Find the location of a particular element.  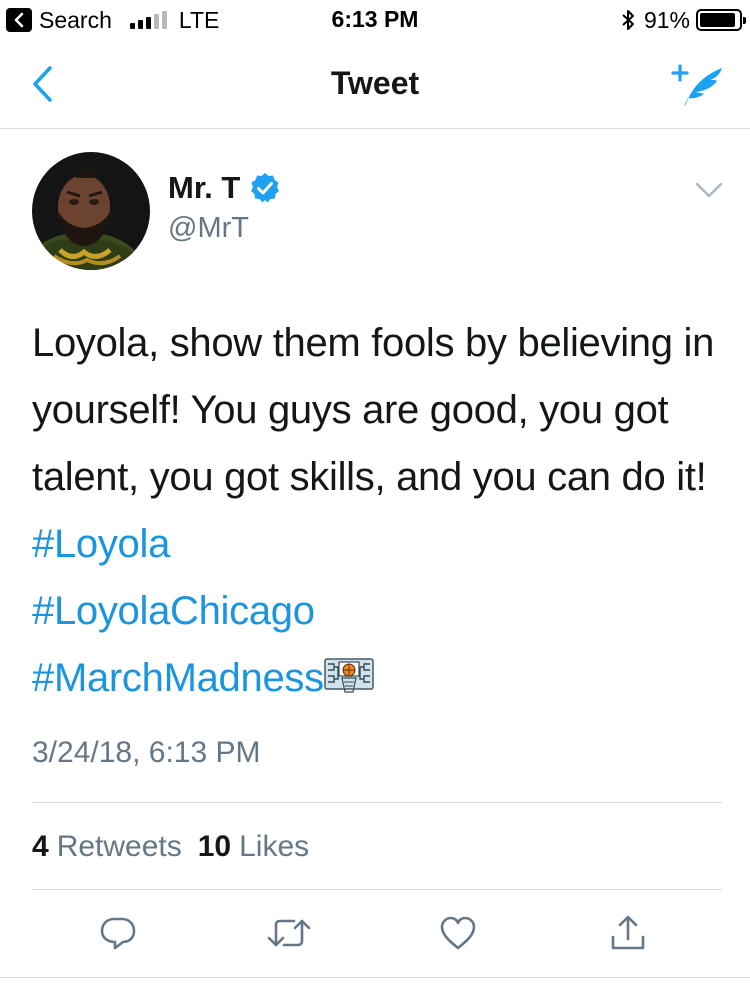

like-icon is located at coordinates (458, 933).